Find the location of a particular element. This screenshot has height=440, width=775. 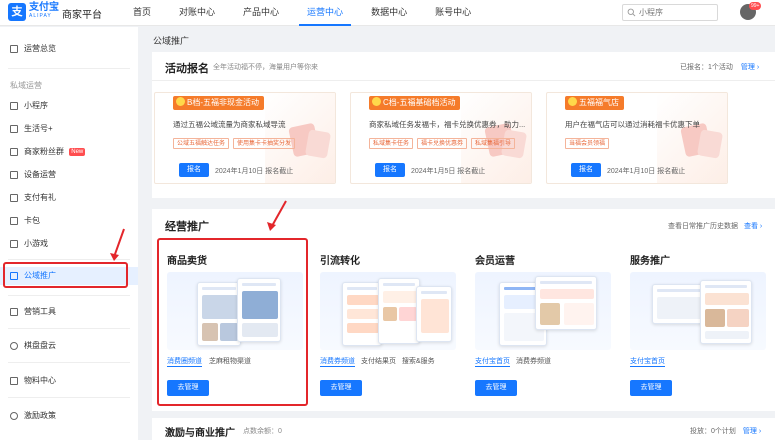

sidebar-item-incentive: 激励政策 is located at coordinates (69, 416).